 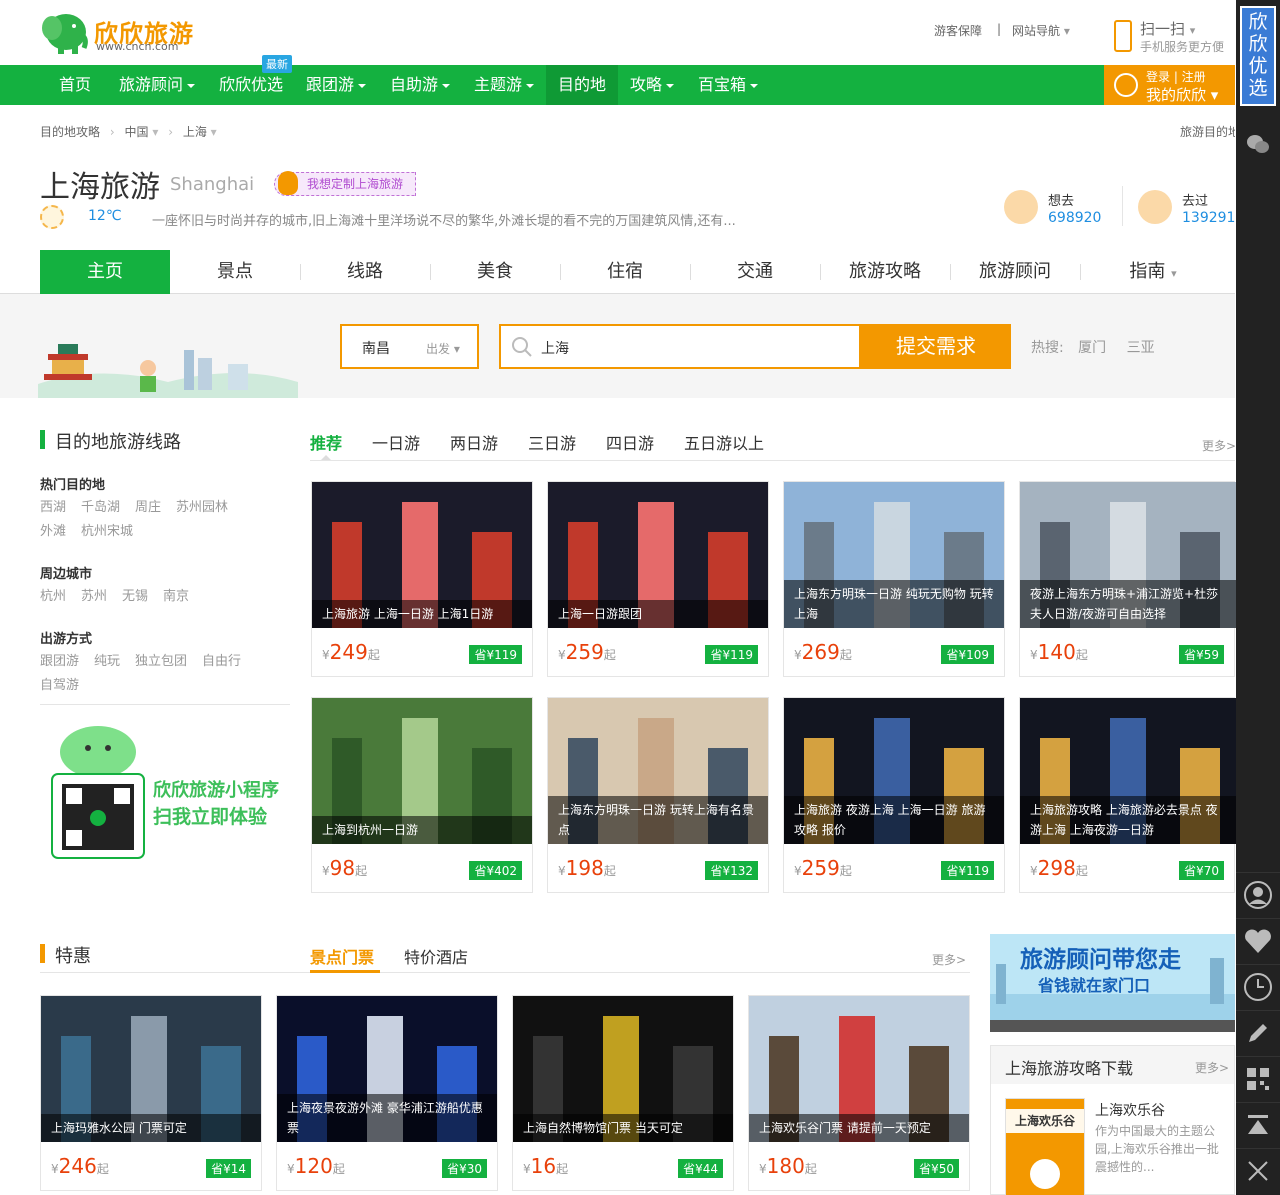 What do you see at coordinates (680, 346) in the screenshot?
I see `destination-search: 上海` at bounding box center [680, 346].